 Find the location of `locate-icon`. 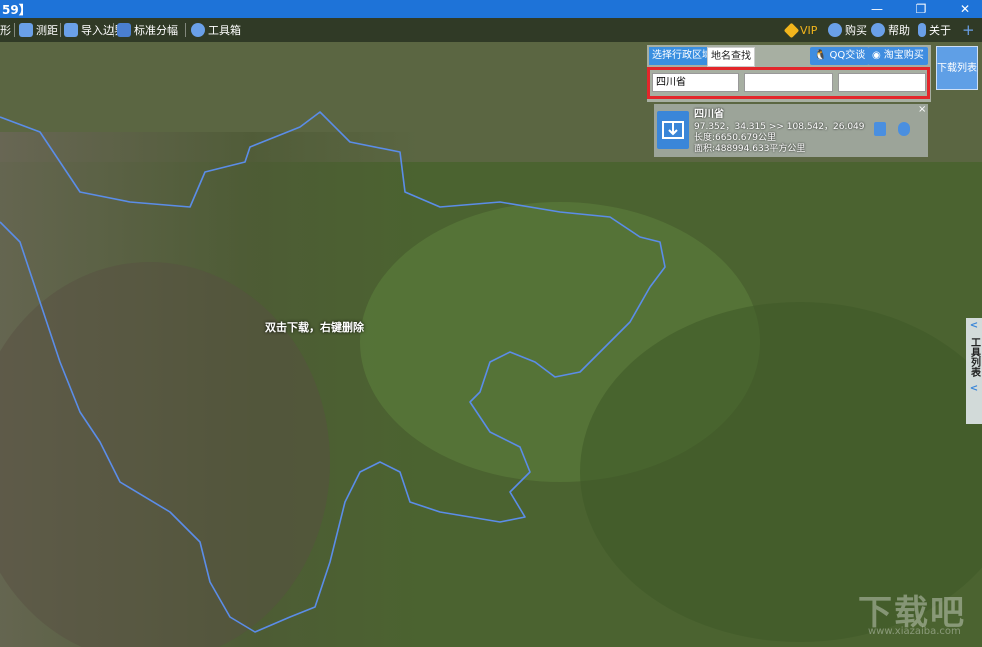

locate-icon is located at coordinates (880, 129).